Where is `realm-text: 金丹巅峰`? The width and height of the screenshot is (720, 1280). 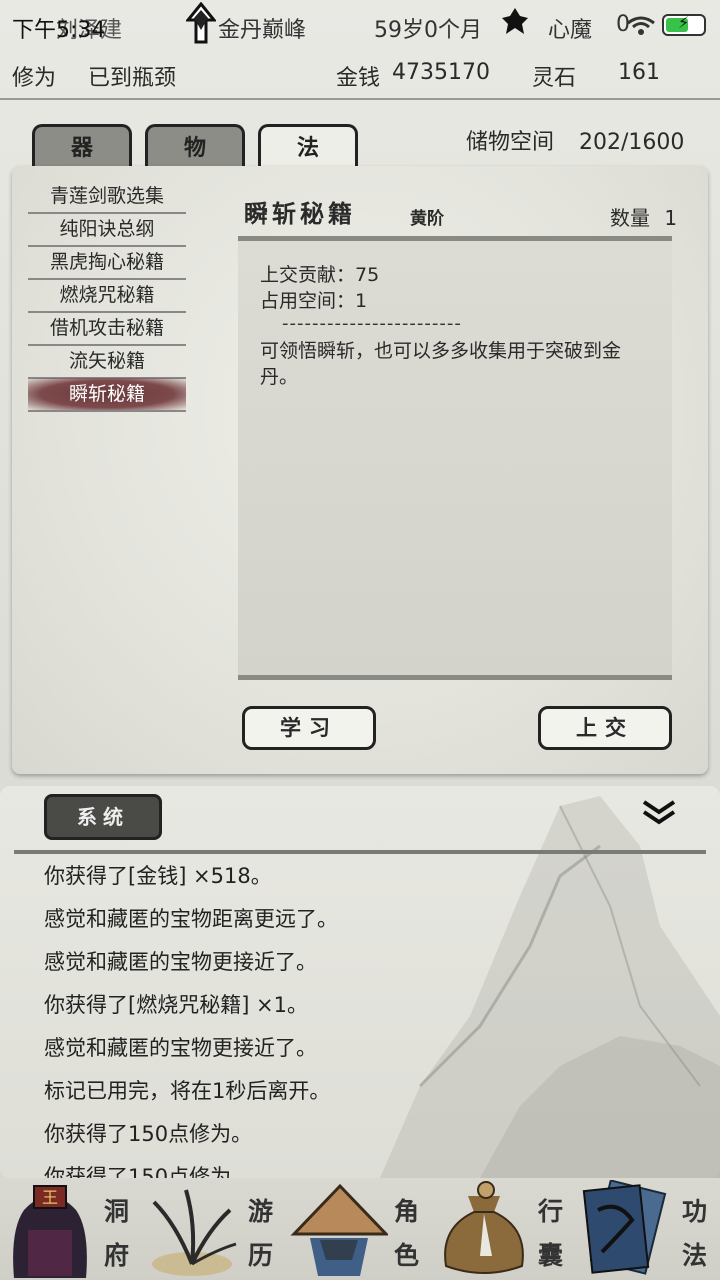 realm-text: 金丹巅峰 is located at coordinates (262, 30).